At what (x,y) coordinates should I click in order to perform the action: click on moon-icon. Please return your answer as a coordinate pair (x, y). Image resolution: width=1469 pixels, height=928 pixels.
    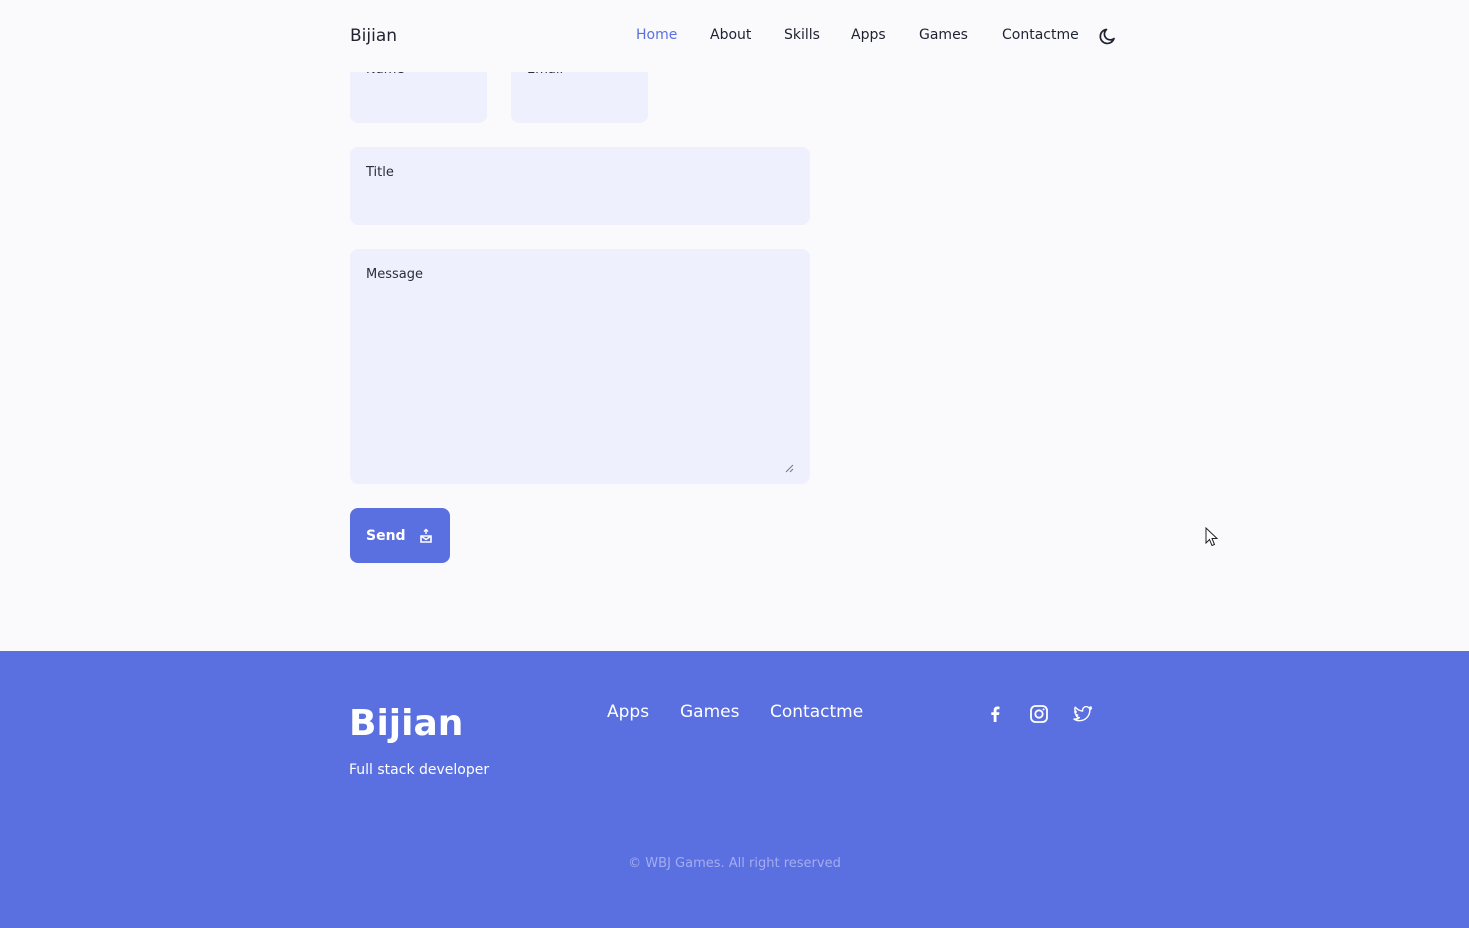
    Looking at the image, I should click on (1108, 36).